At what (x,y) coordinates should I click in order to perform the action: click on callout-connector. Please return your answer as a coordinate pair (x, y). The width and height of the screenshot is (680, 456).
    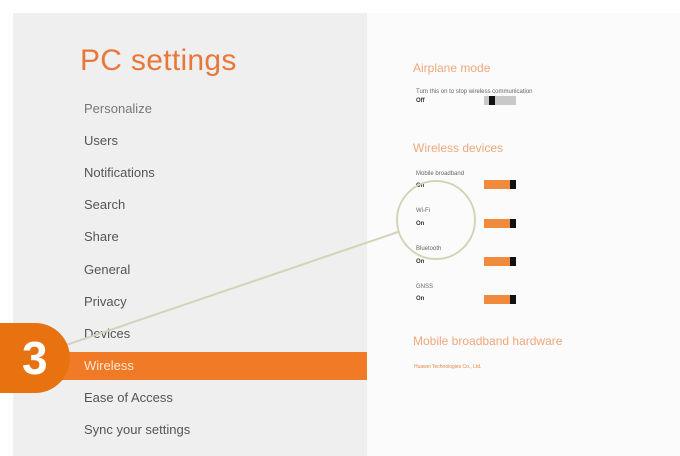
    Looking at the image, I should click on (232, 288).